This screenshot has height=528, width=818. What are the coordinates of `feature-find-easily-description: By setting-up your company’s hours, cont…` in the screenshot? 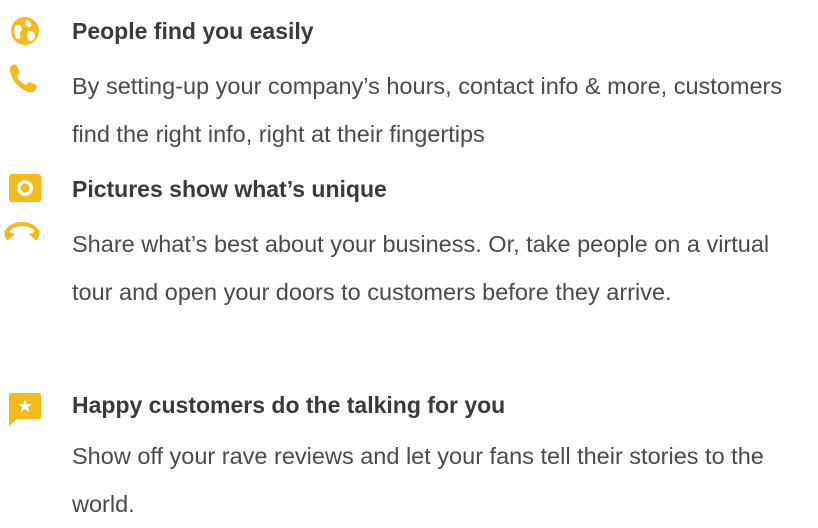 It's located at (427, 110).